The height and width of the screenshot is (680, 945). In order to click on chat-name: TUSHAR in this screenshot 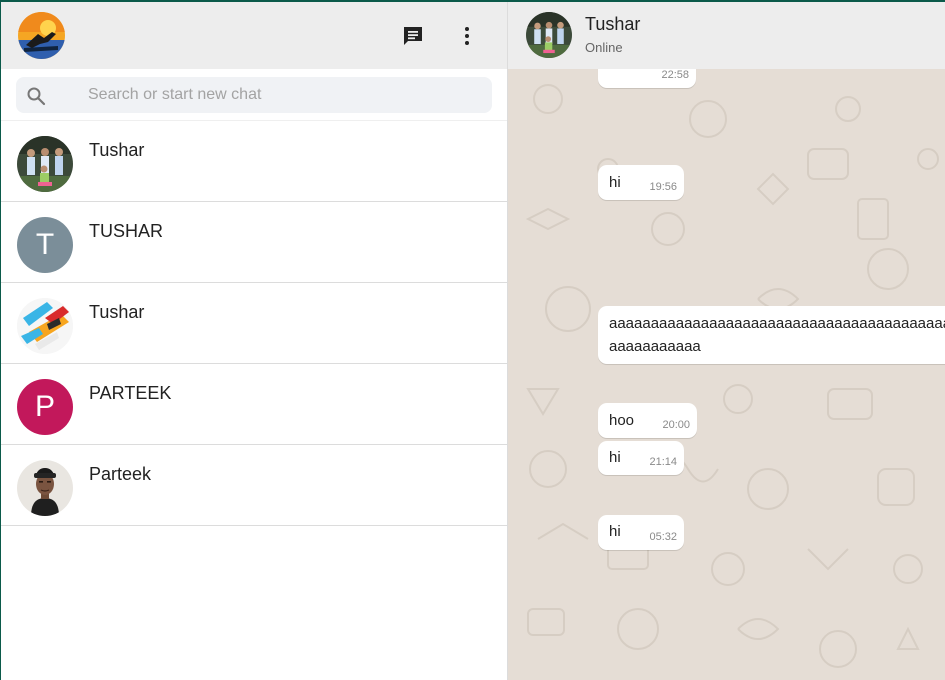, I will do `click(126, 231)`.